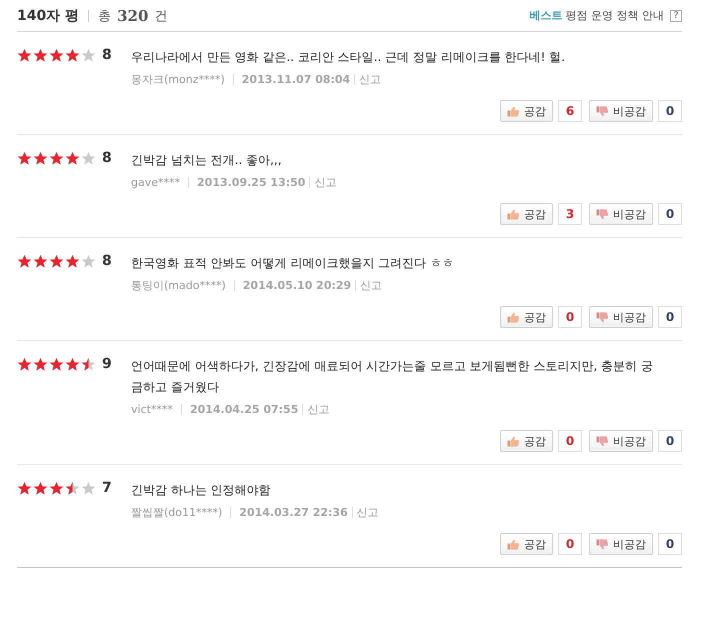 The width and height of the screenshot is (704, 625). Describe the element at coordinates (107, 488) in the screenshot. I see `score: 7` at that location.